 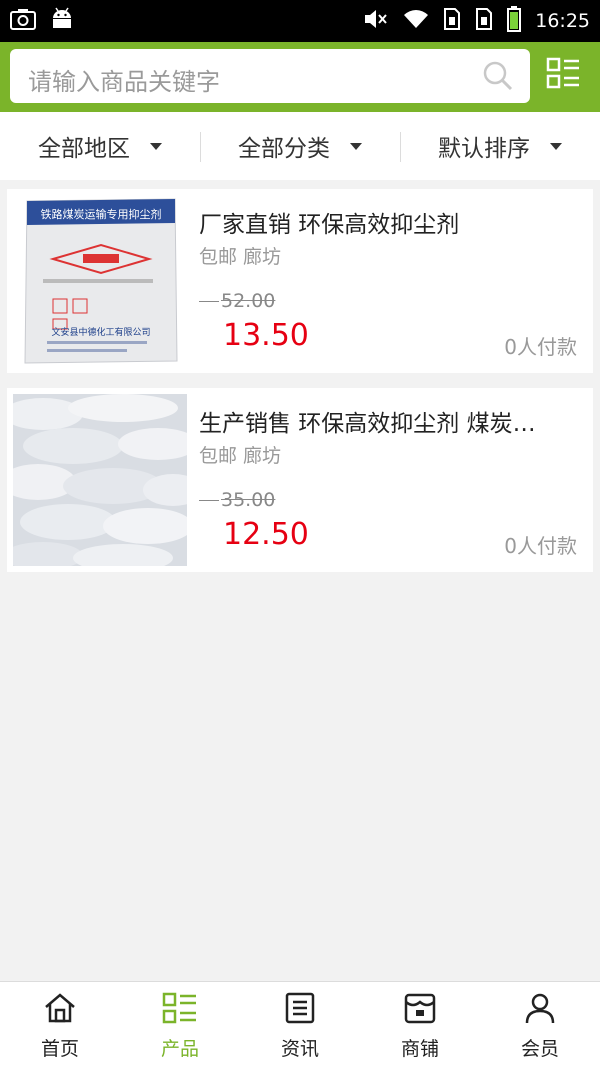 I want to click on search-placeholder: 请输入商品关键字, so click(x=124, y=82).